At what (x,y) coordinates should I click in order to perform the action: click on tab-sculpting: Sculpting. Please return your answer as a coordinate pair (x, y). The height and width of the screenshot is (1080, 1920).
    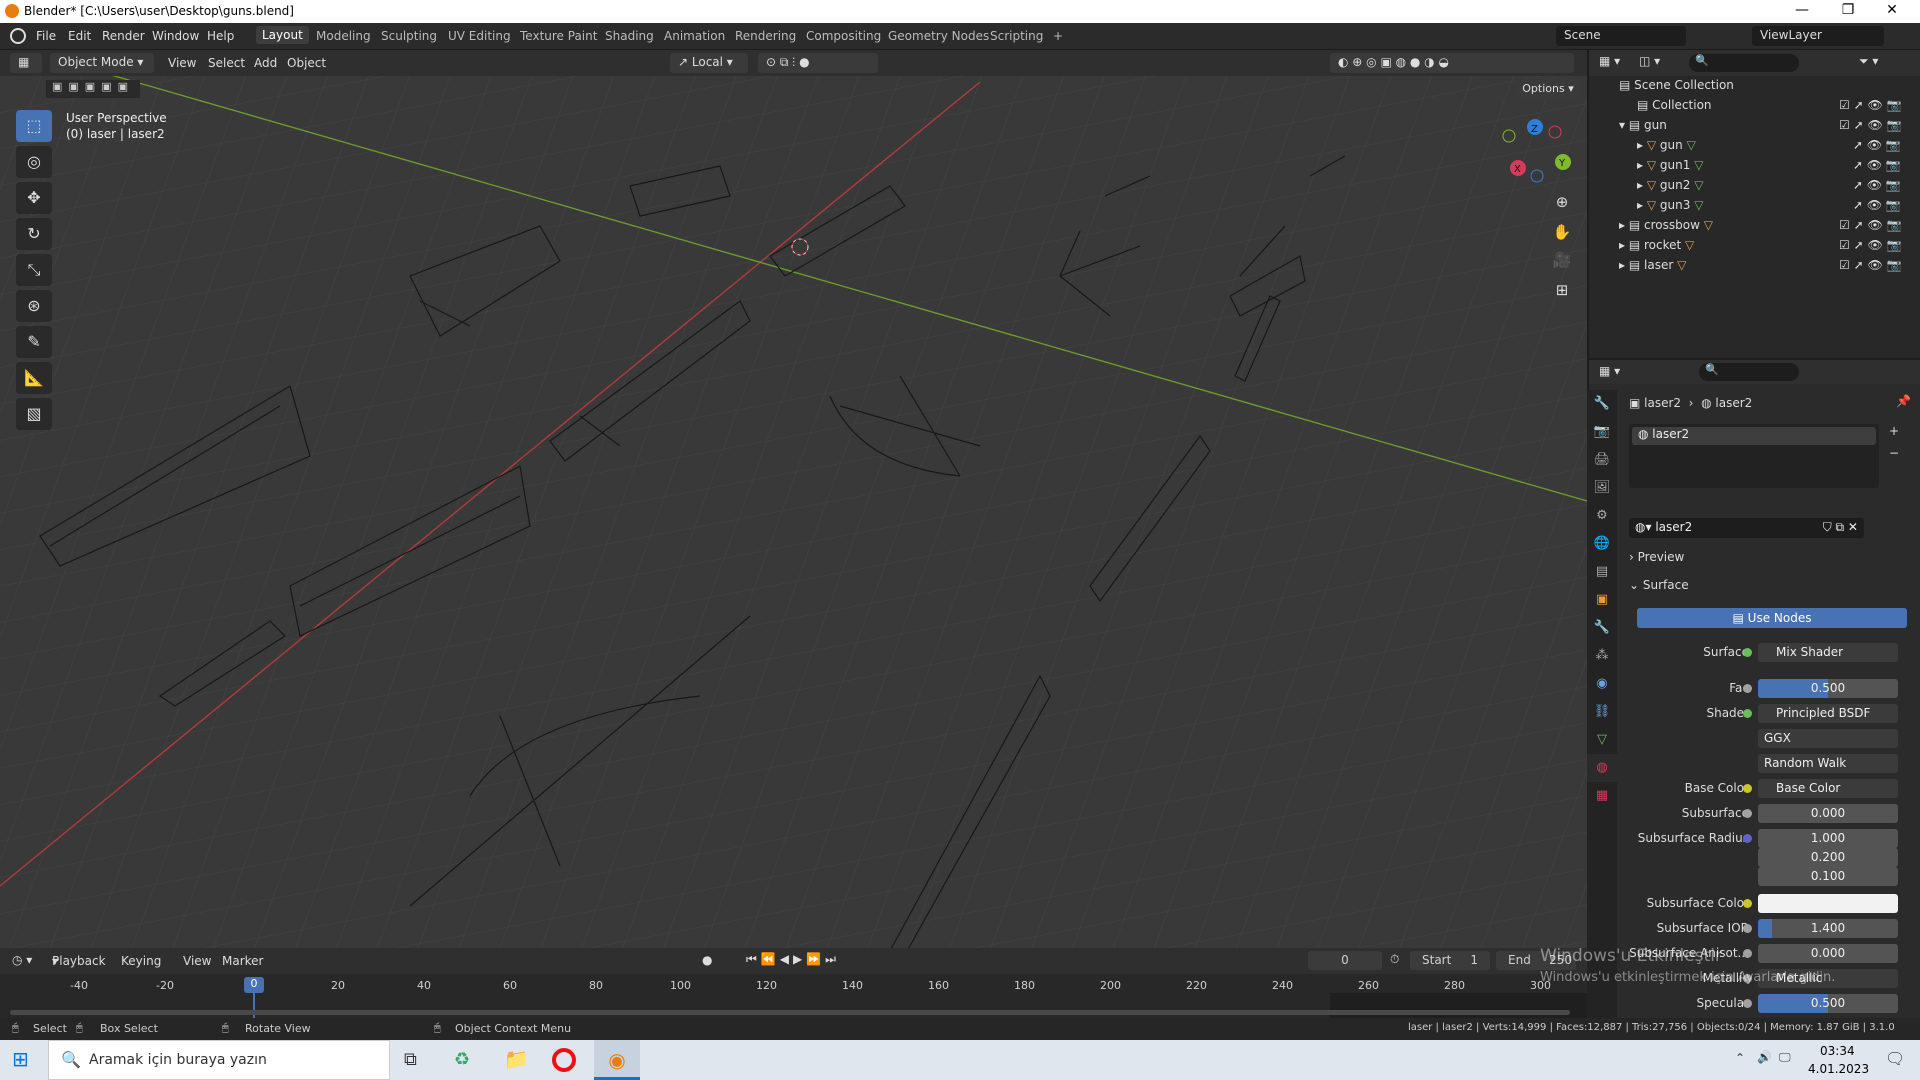
    Looking at the image, I should click on (409, 36).